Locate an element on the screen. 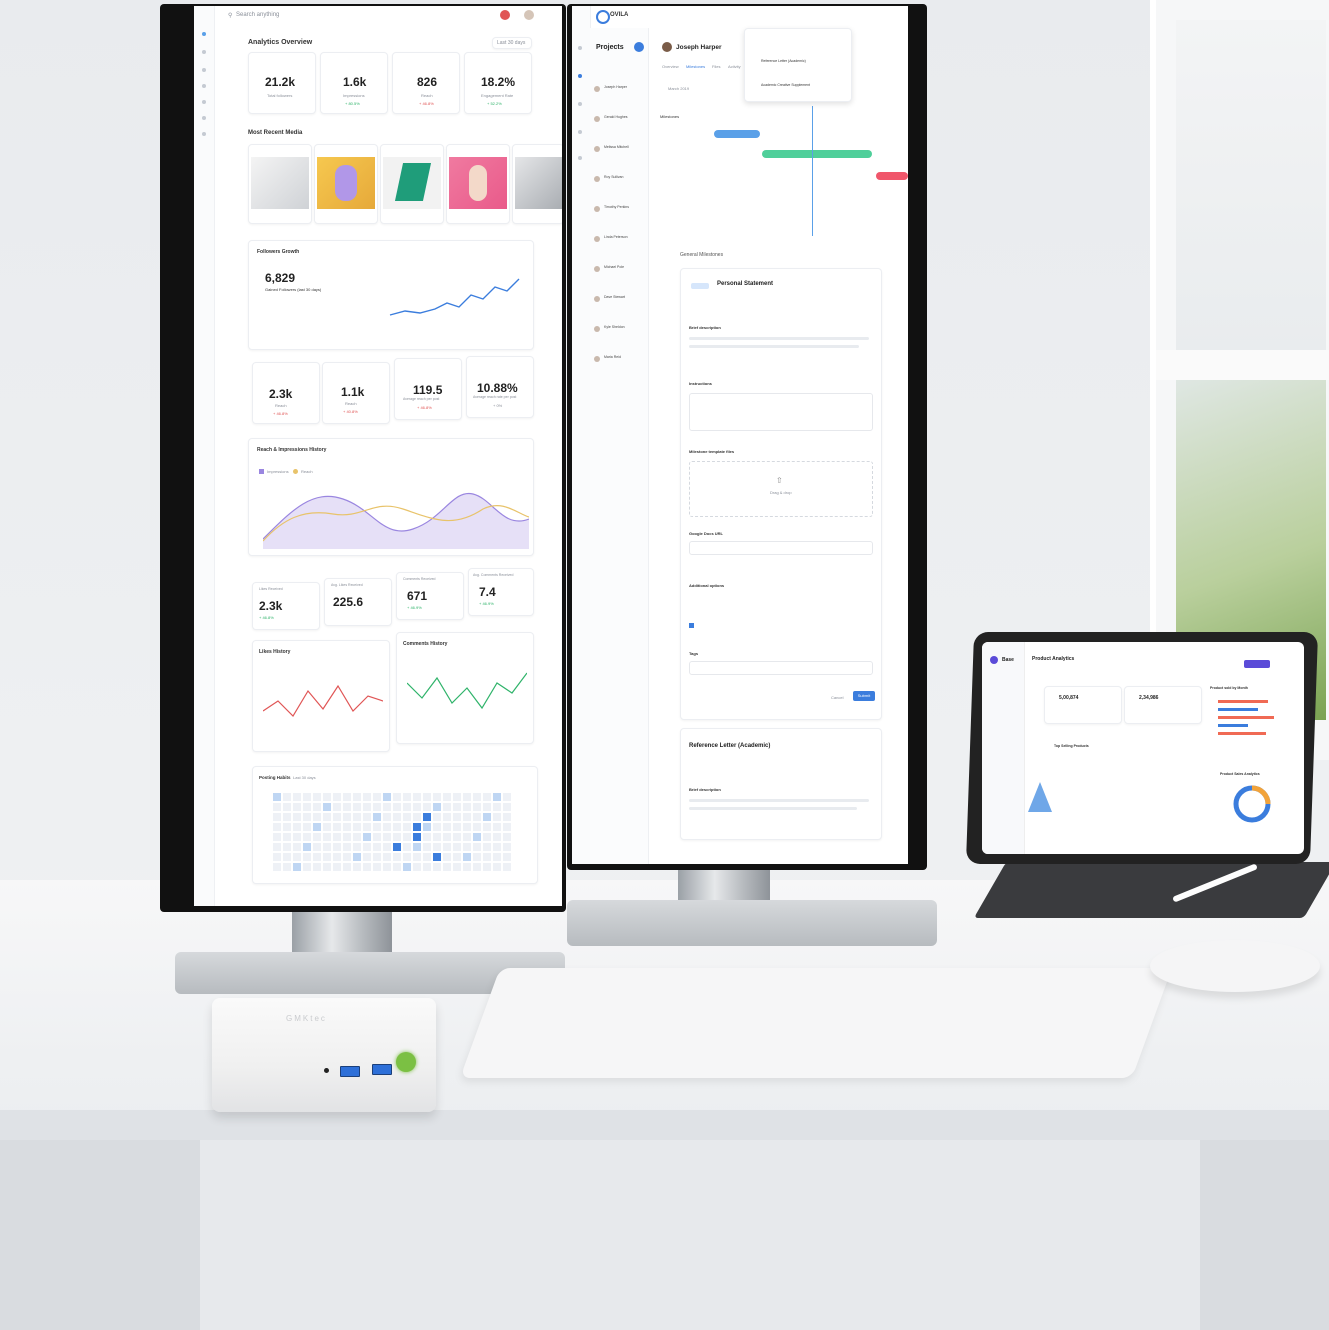 The height and width of the screenshot is (1330, 1329). general-milestones-title: General Milestones is located at coordinates (702, 255).